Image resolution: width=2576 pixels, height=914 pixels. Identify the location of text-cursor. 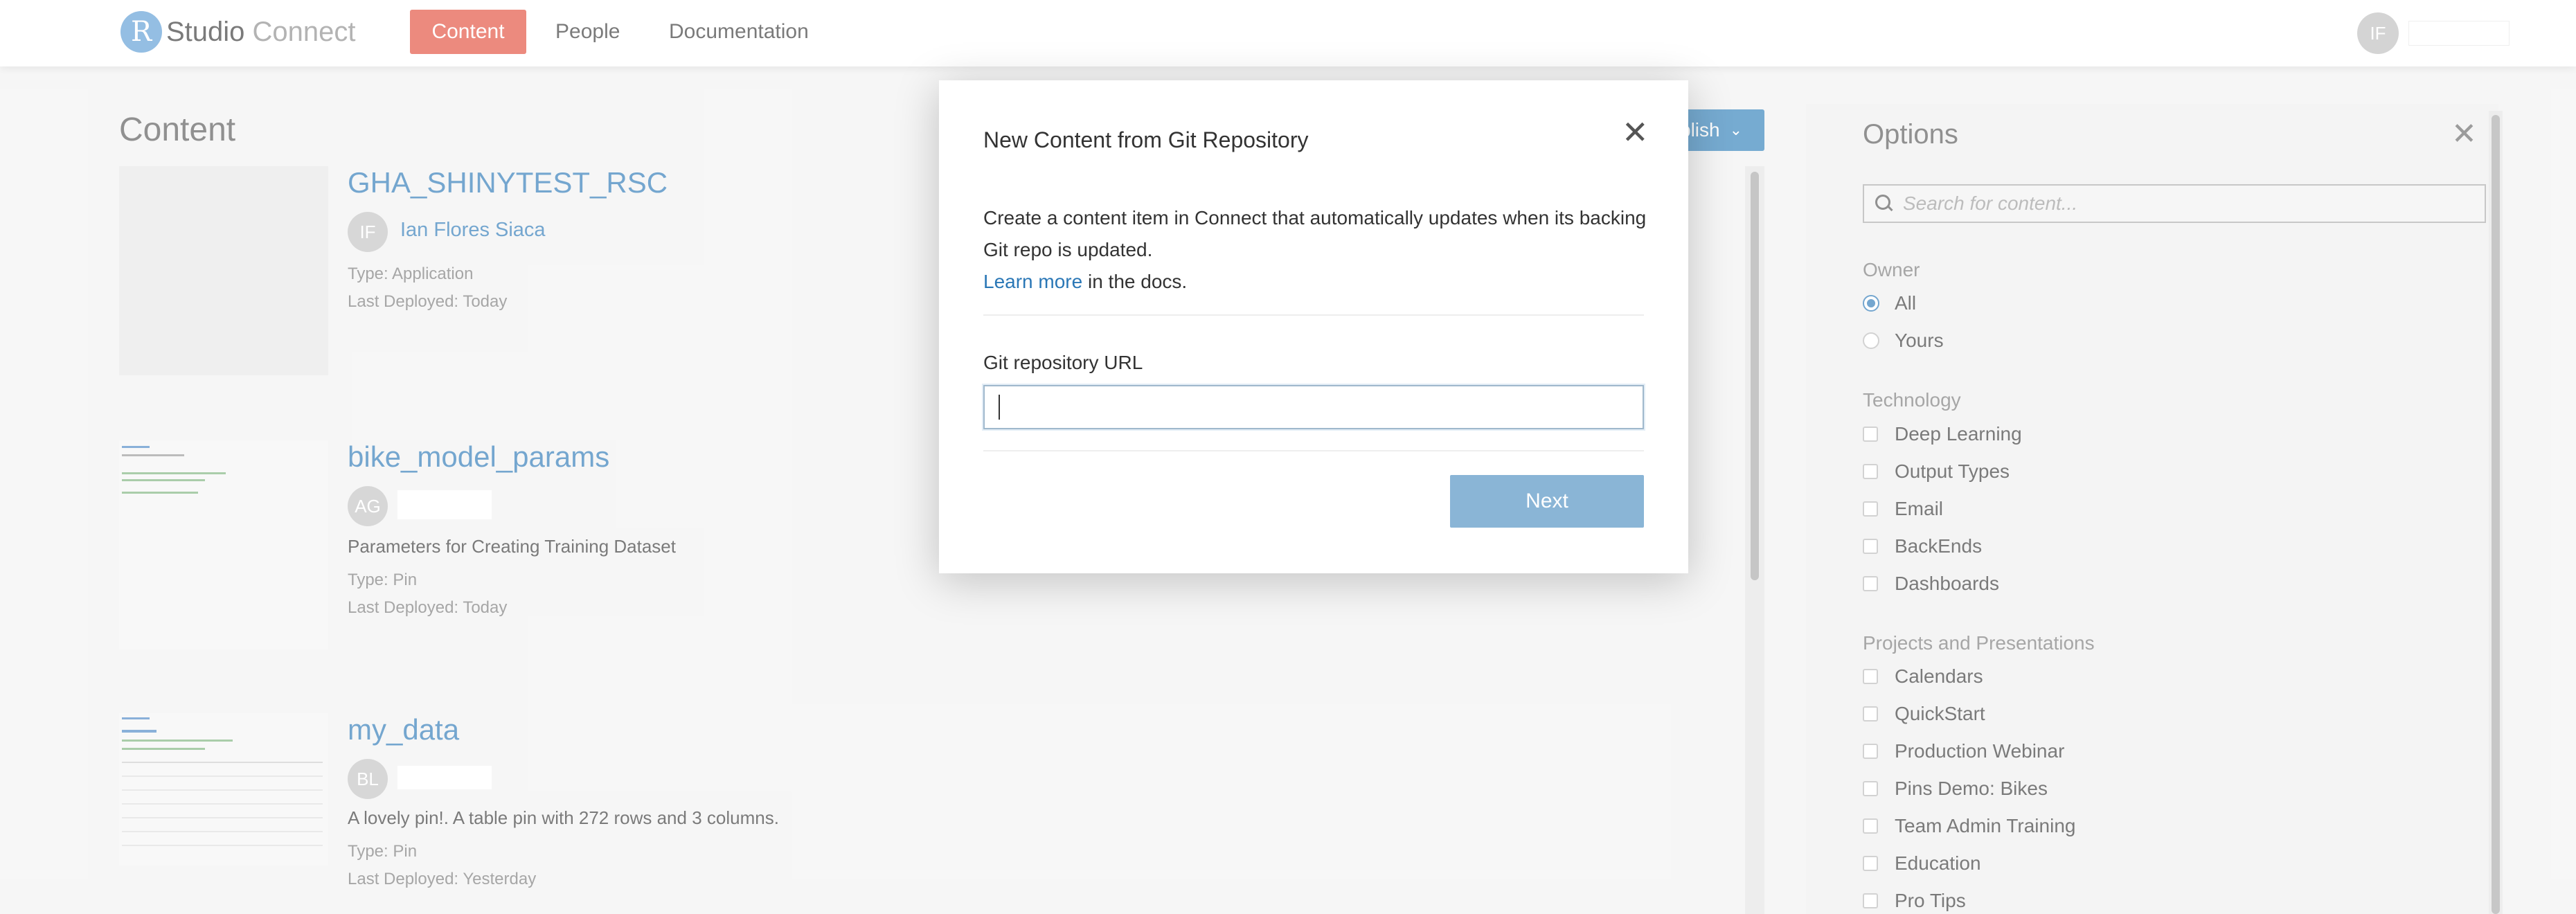
(999, 407).